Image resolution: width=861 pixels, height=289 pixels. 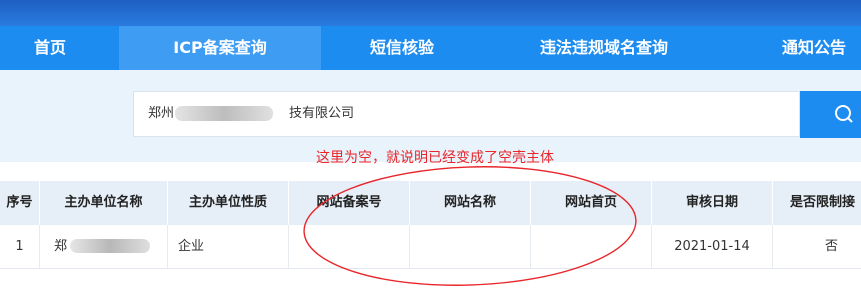 What do you see at coordinates (470, 203) in the screenshot?
I see `col-header-site-name: 网站名称` at bounding box center [470, 203].